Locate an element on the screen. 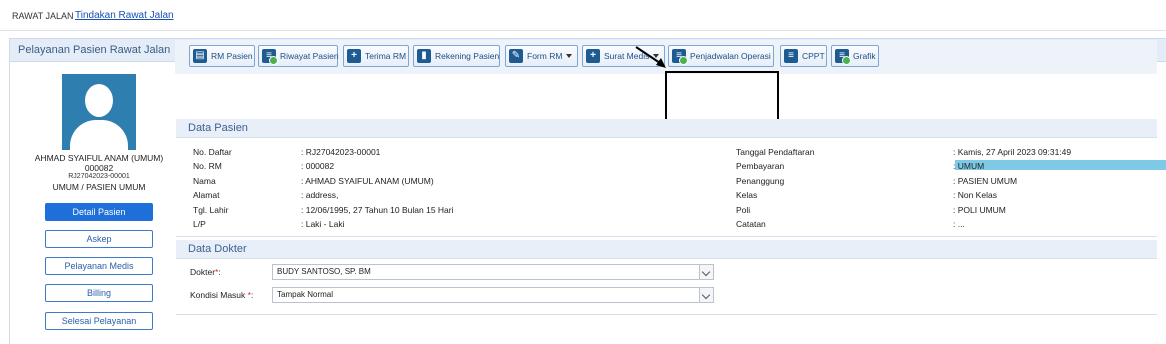  data-dokter-header: Data Dokter is located at coordinates (666, 249).